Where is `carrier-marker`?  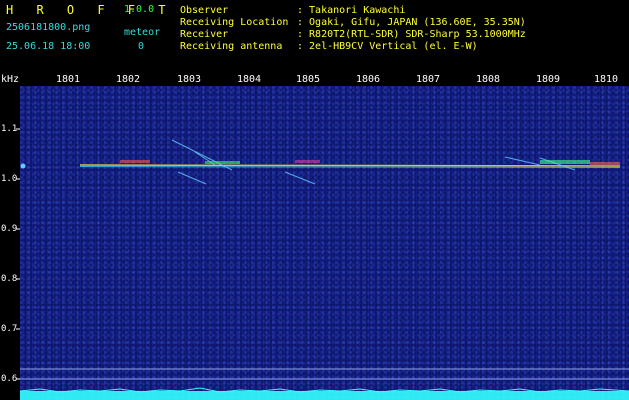 carrier-marker is located at coordinates (23, 166).